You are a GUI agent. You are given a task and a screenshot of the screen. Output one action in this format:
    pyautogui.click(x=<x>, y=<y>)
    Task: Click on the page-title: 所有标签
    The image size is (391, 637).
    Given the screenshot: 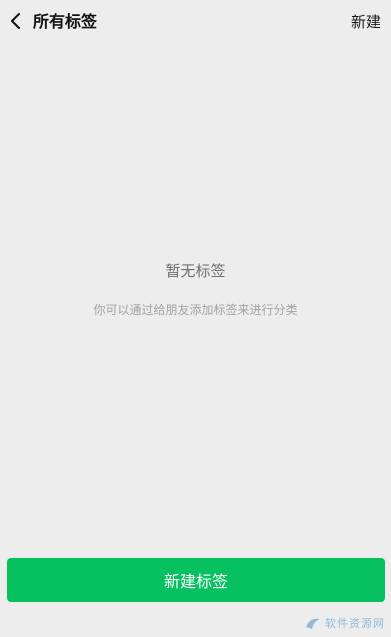 What is the action you would take?
    pyautogui.click(x=65, y=21)
    